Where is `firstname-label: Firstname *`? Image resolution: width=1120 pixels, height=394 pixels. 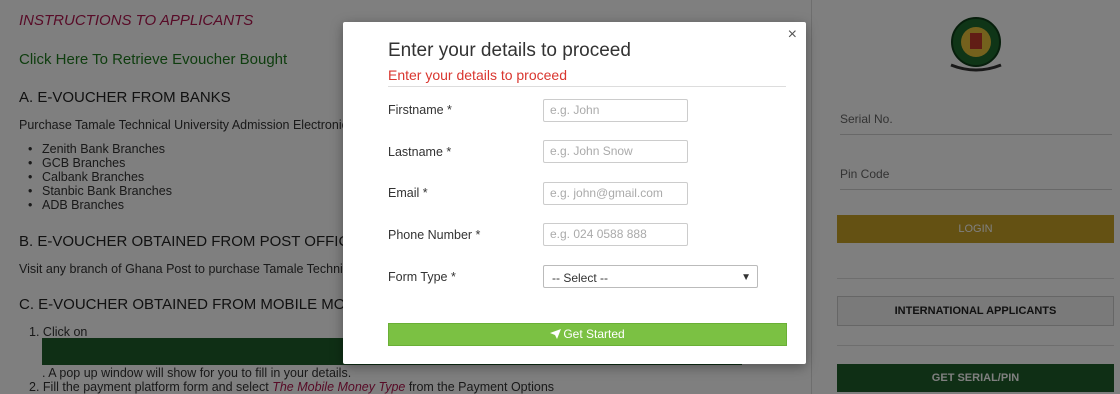 firstname-label: Firstname * is located at coordinates (420, 110).